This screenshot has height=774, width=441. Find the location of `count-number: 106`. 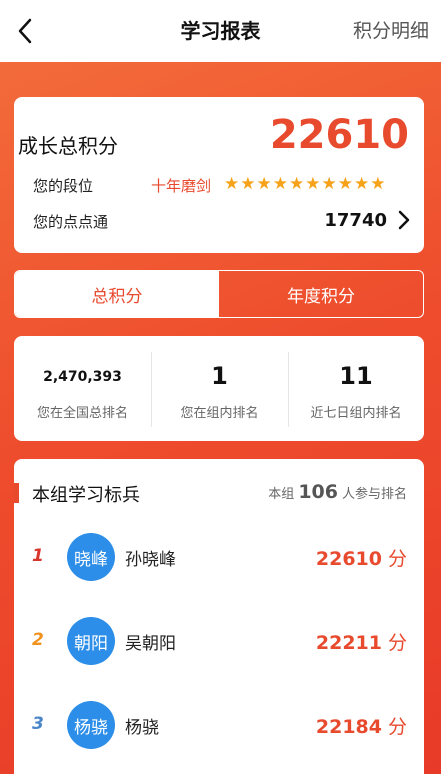

count-number: 106 is located at coordinates (318, 492).